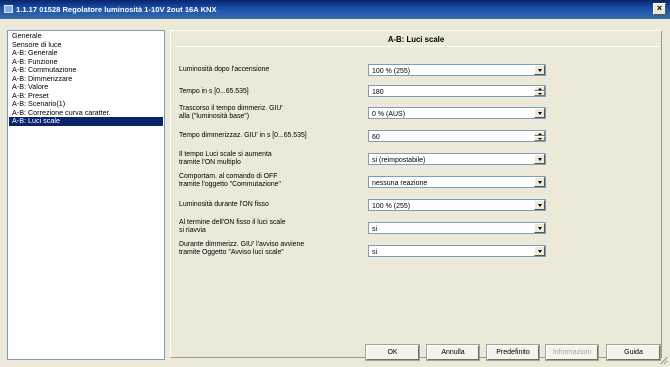  I want to click on param-select-comando-off: nessuna reazione, so click(457, 182).